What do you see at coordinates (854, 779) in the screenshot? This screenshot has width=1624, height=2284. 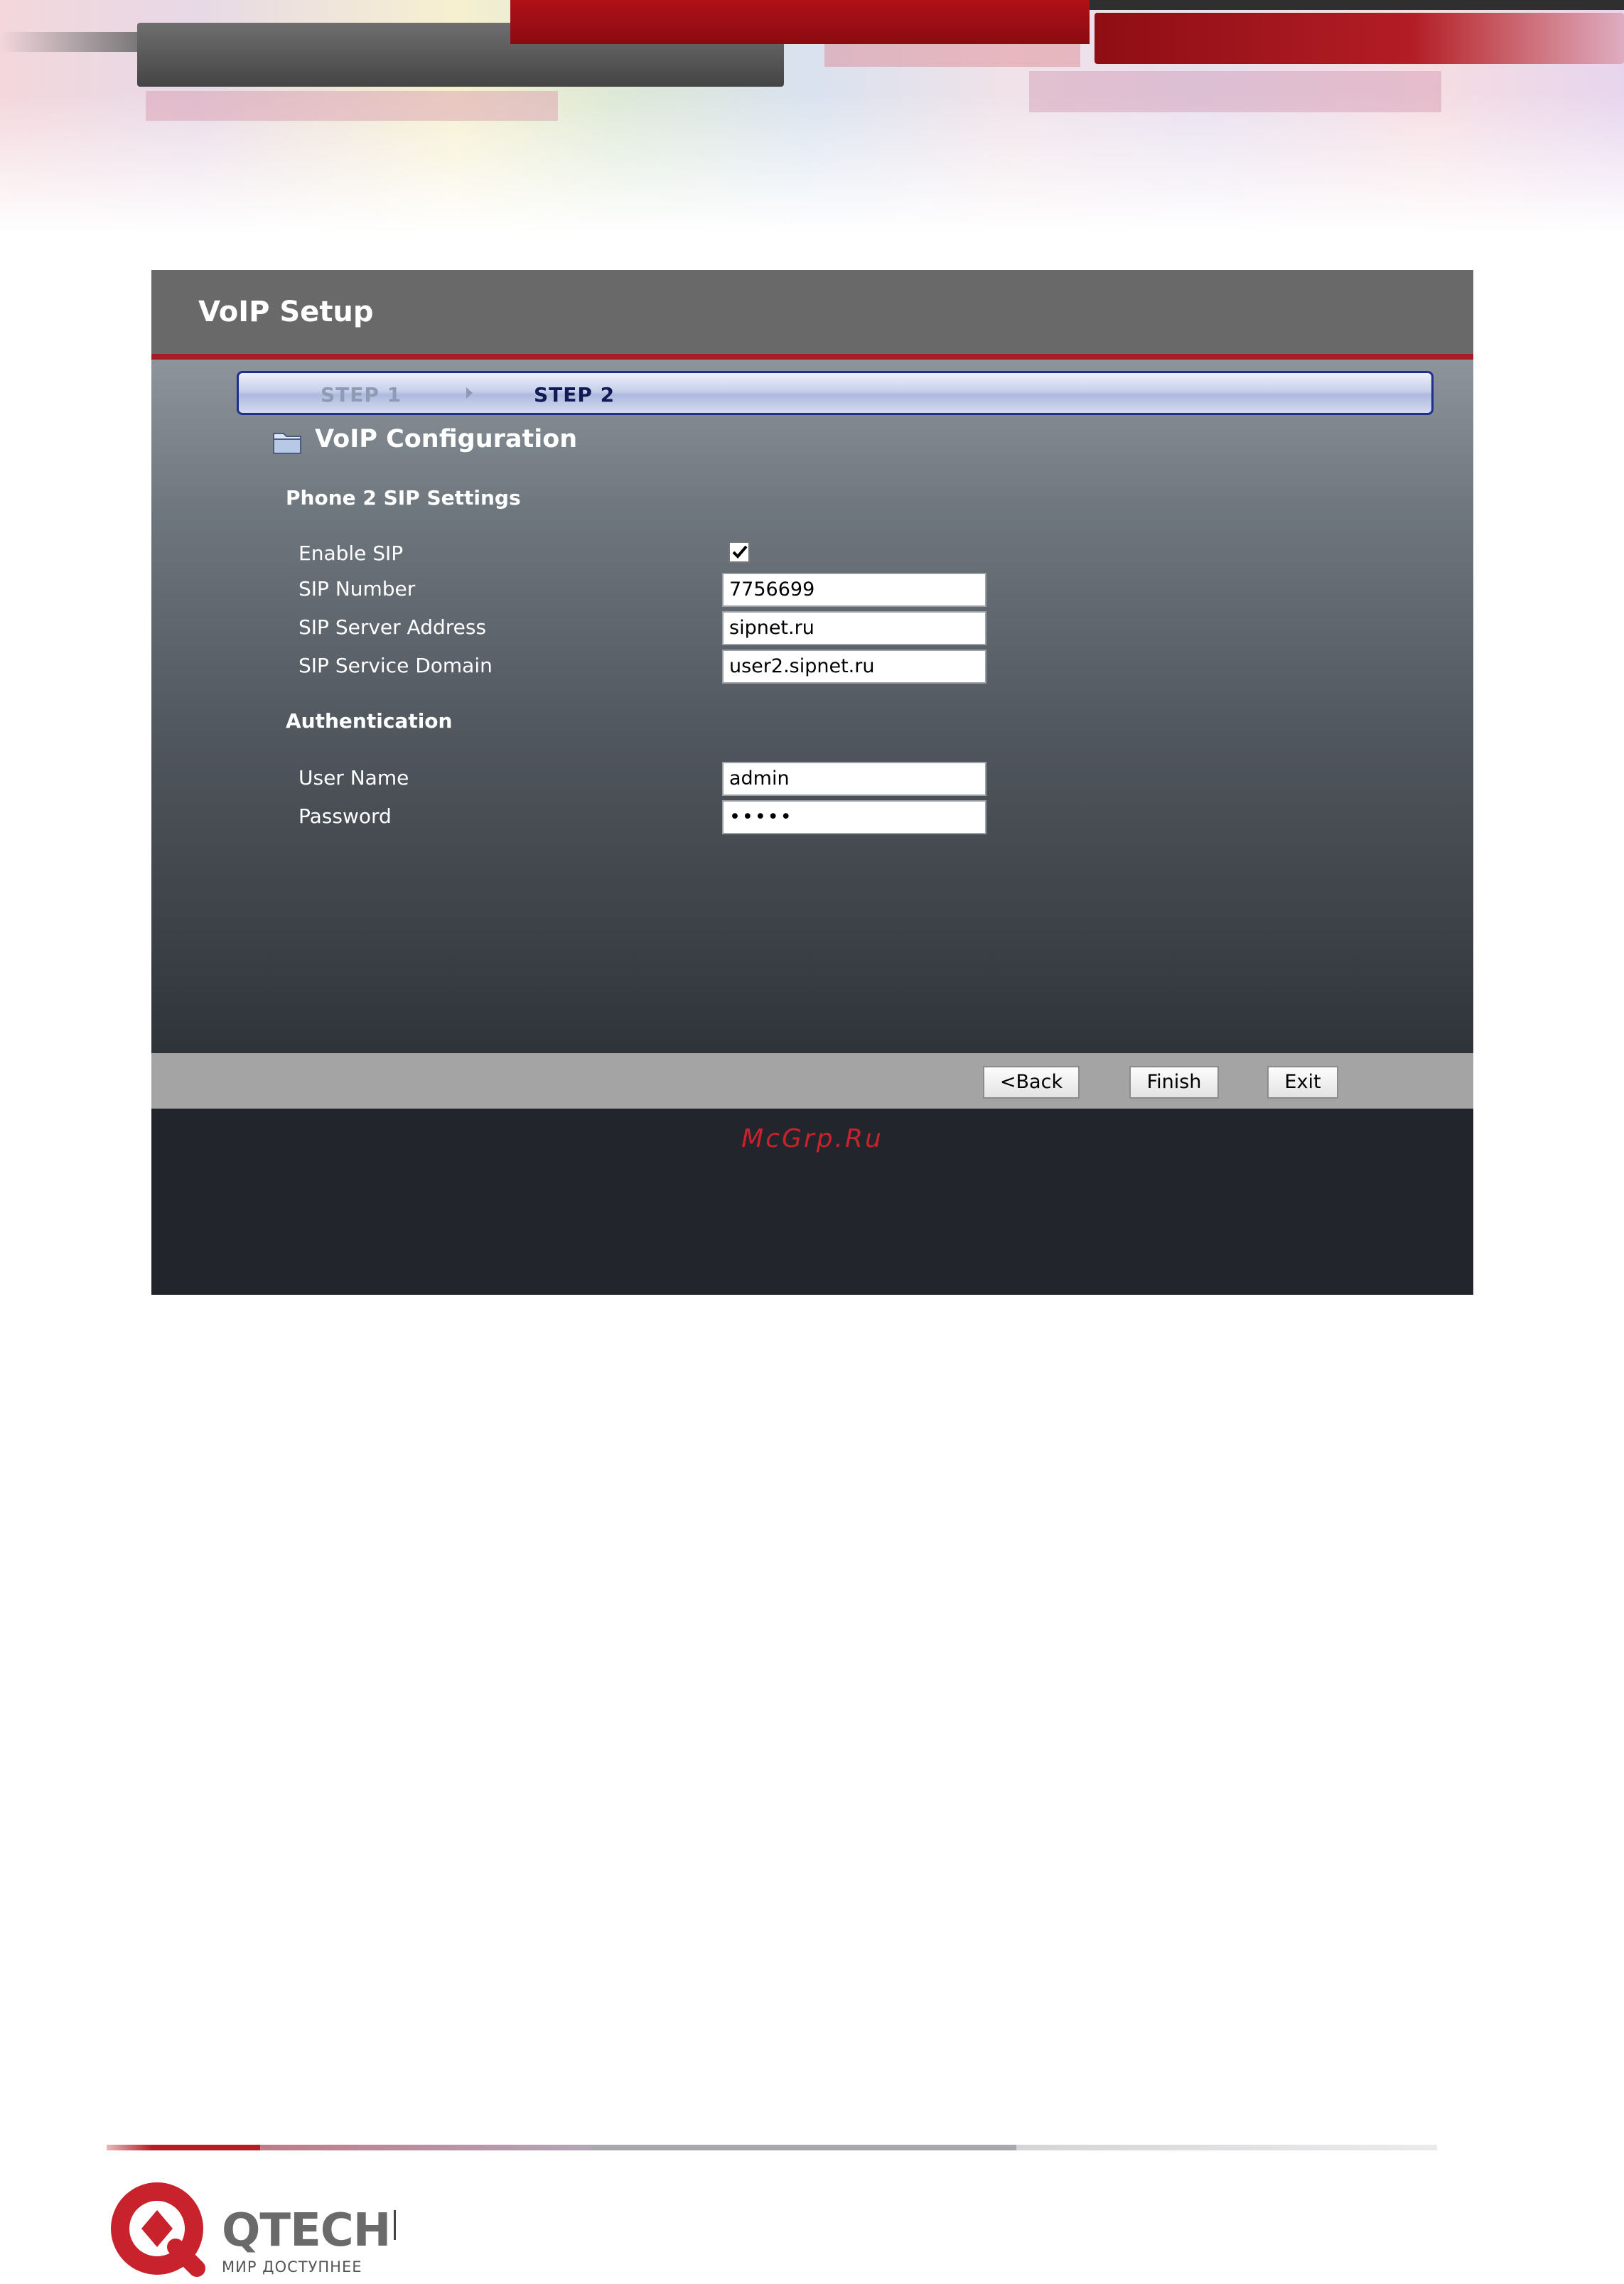 I see `username-input: admin` at bounding box center [854, 779].